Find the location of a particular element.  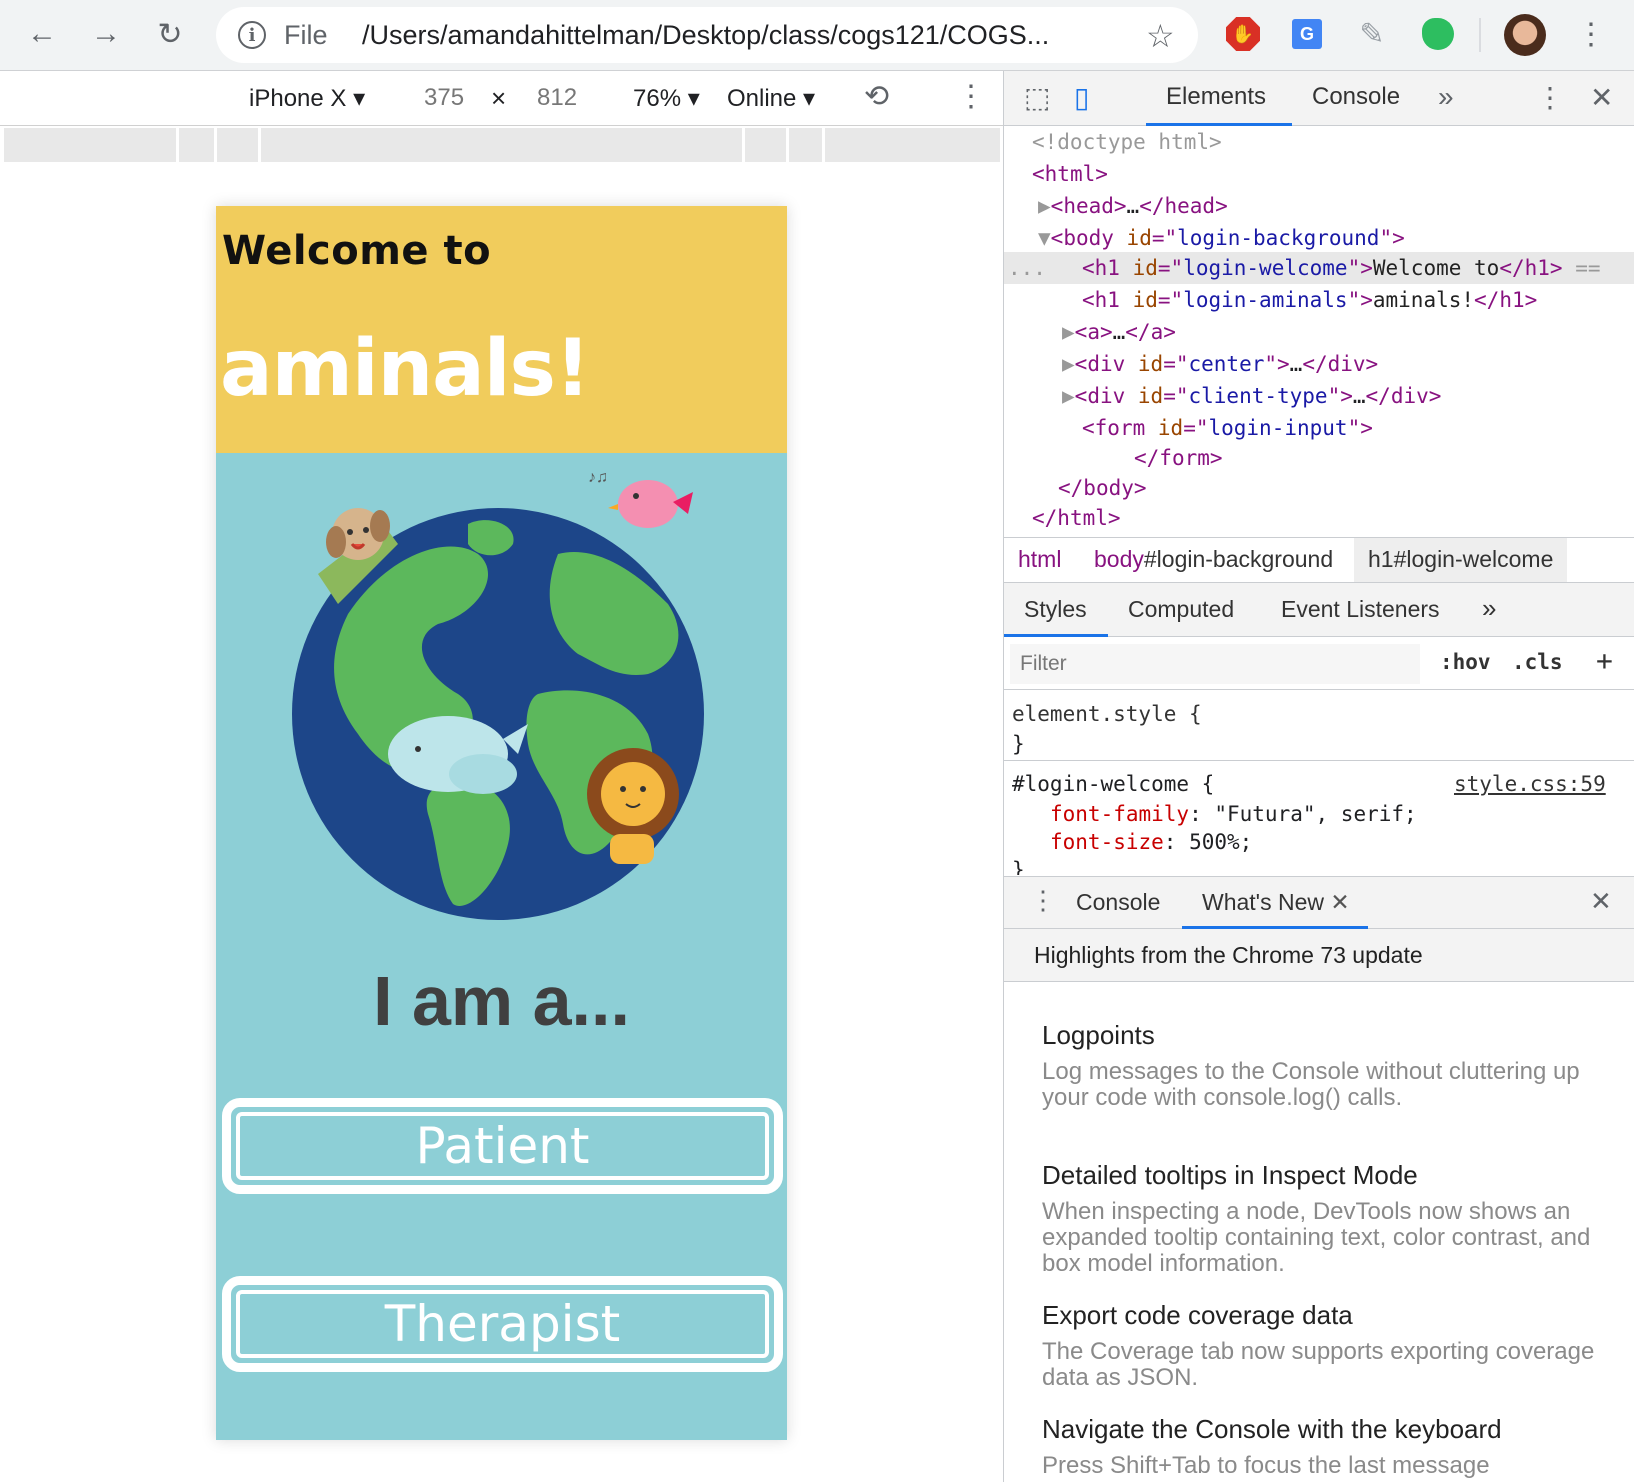

close-drawer-icon: ✕ is located at coordinates (1601, 901).